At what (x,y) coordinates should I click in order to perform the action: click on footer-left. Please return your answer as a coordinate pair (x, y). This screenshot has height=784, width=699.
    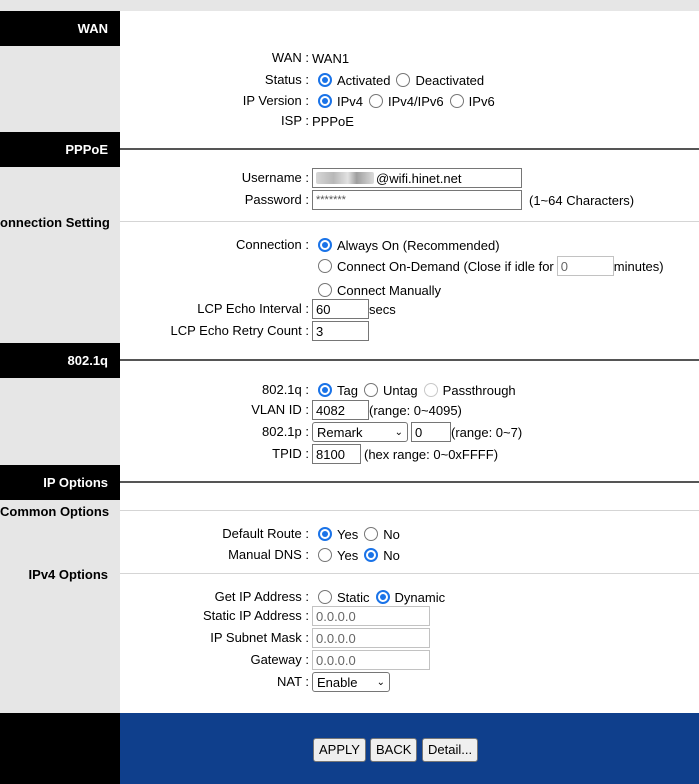
    Looking at the image, I should click on (60, 748).